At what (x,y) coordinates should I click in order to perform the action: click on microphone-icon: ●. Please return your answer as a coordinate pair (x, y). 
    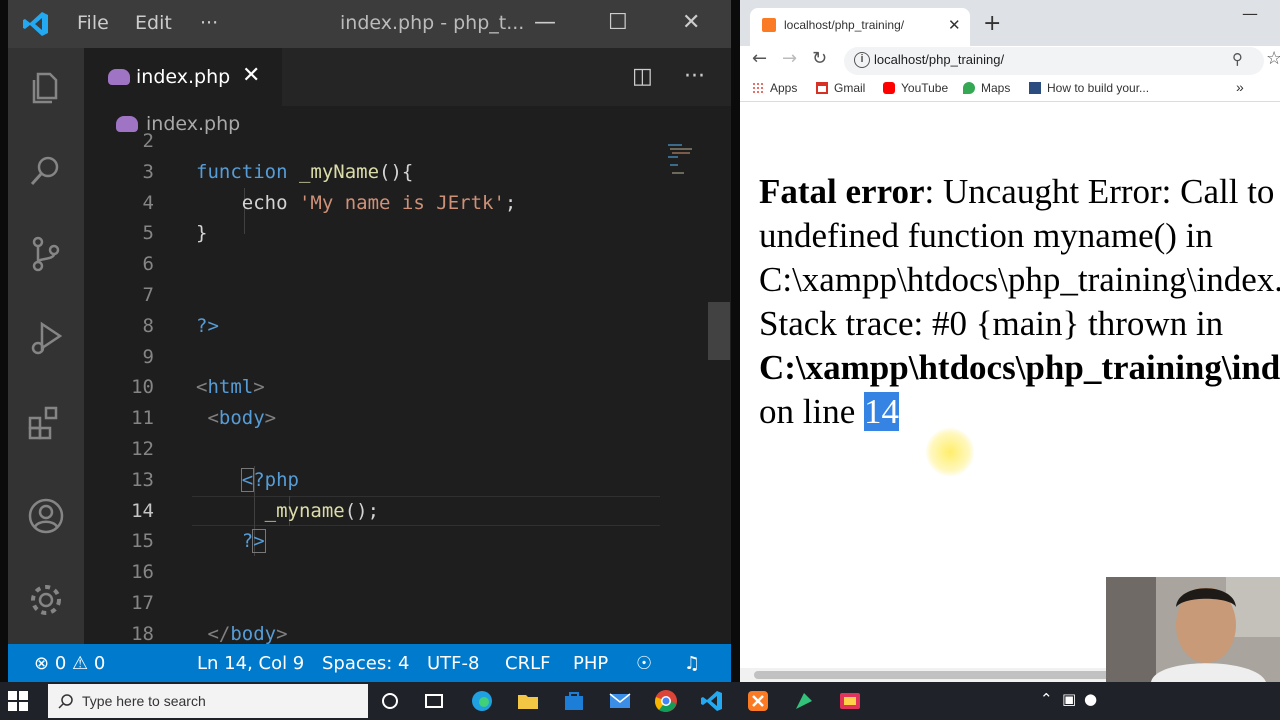
    Looking at the image, I should click on (1090, 699).